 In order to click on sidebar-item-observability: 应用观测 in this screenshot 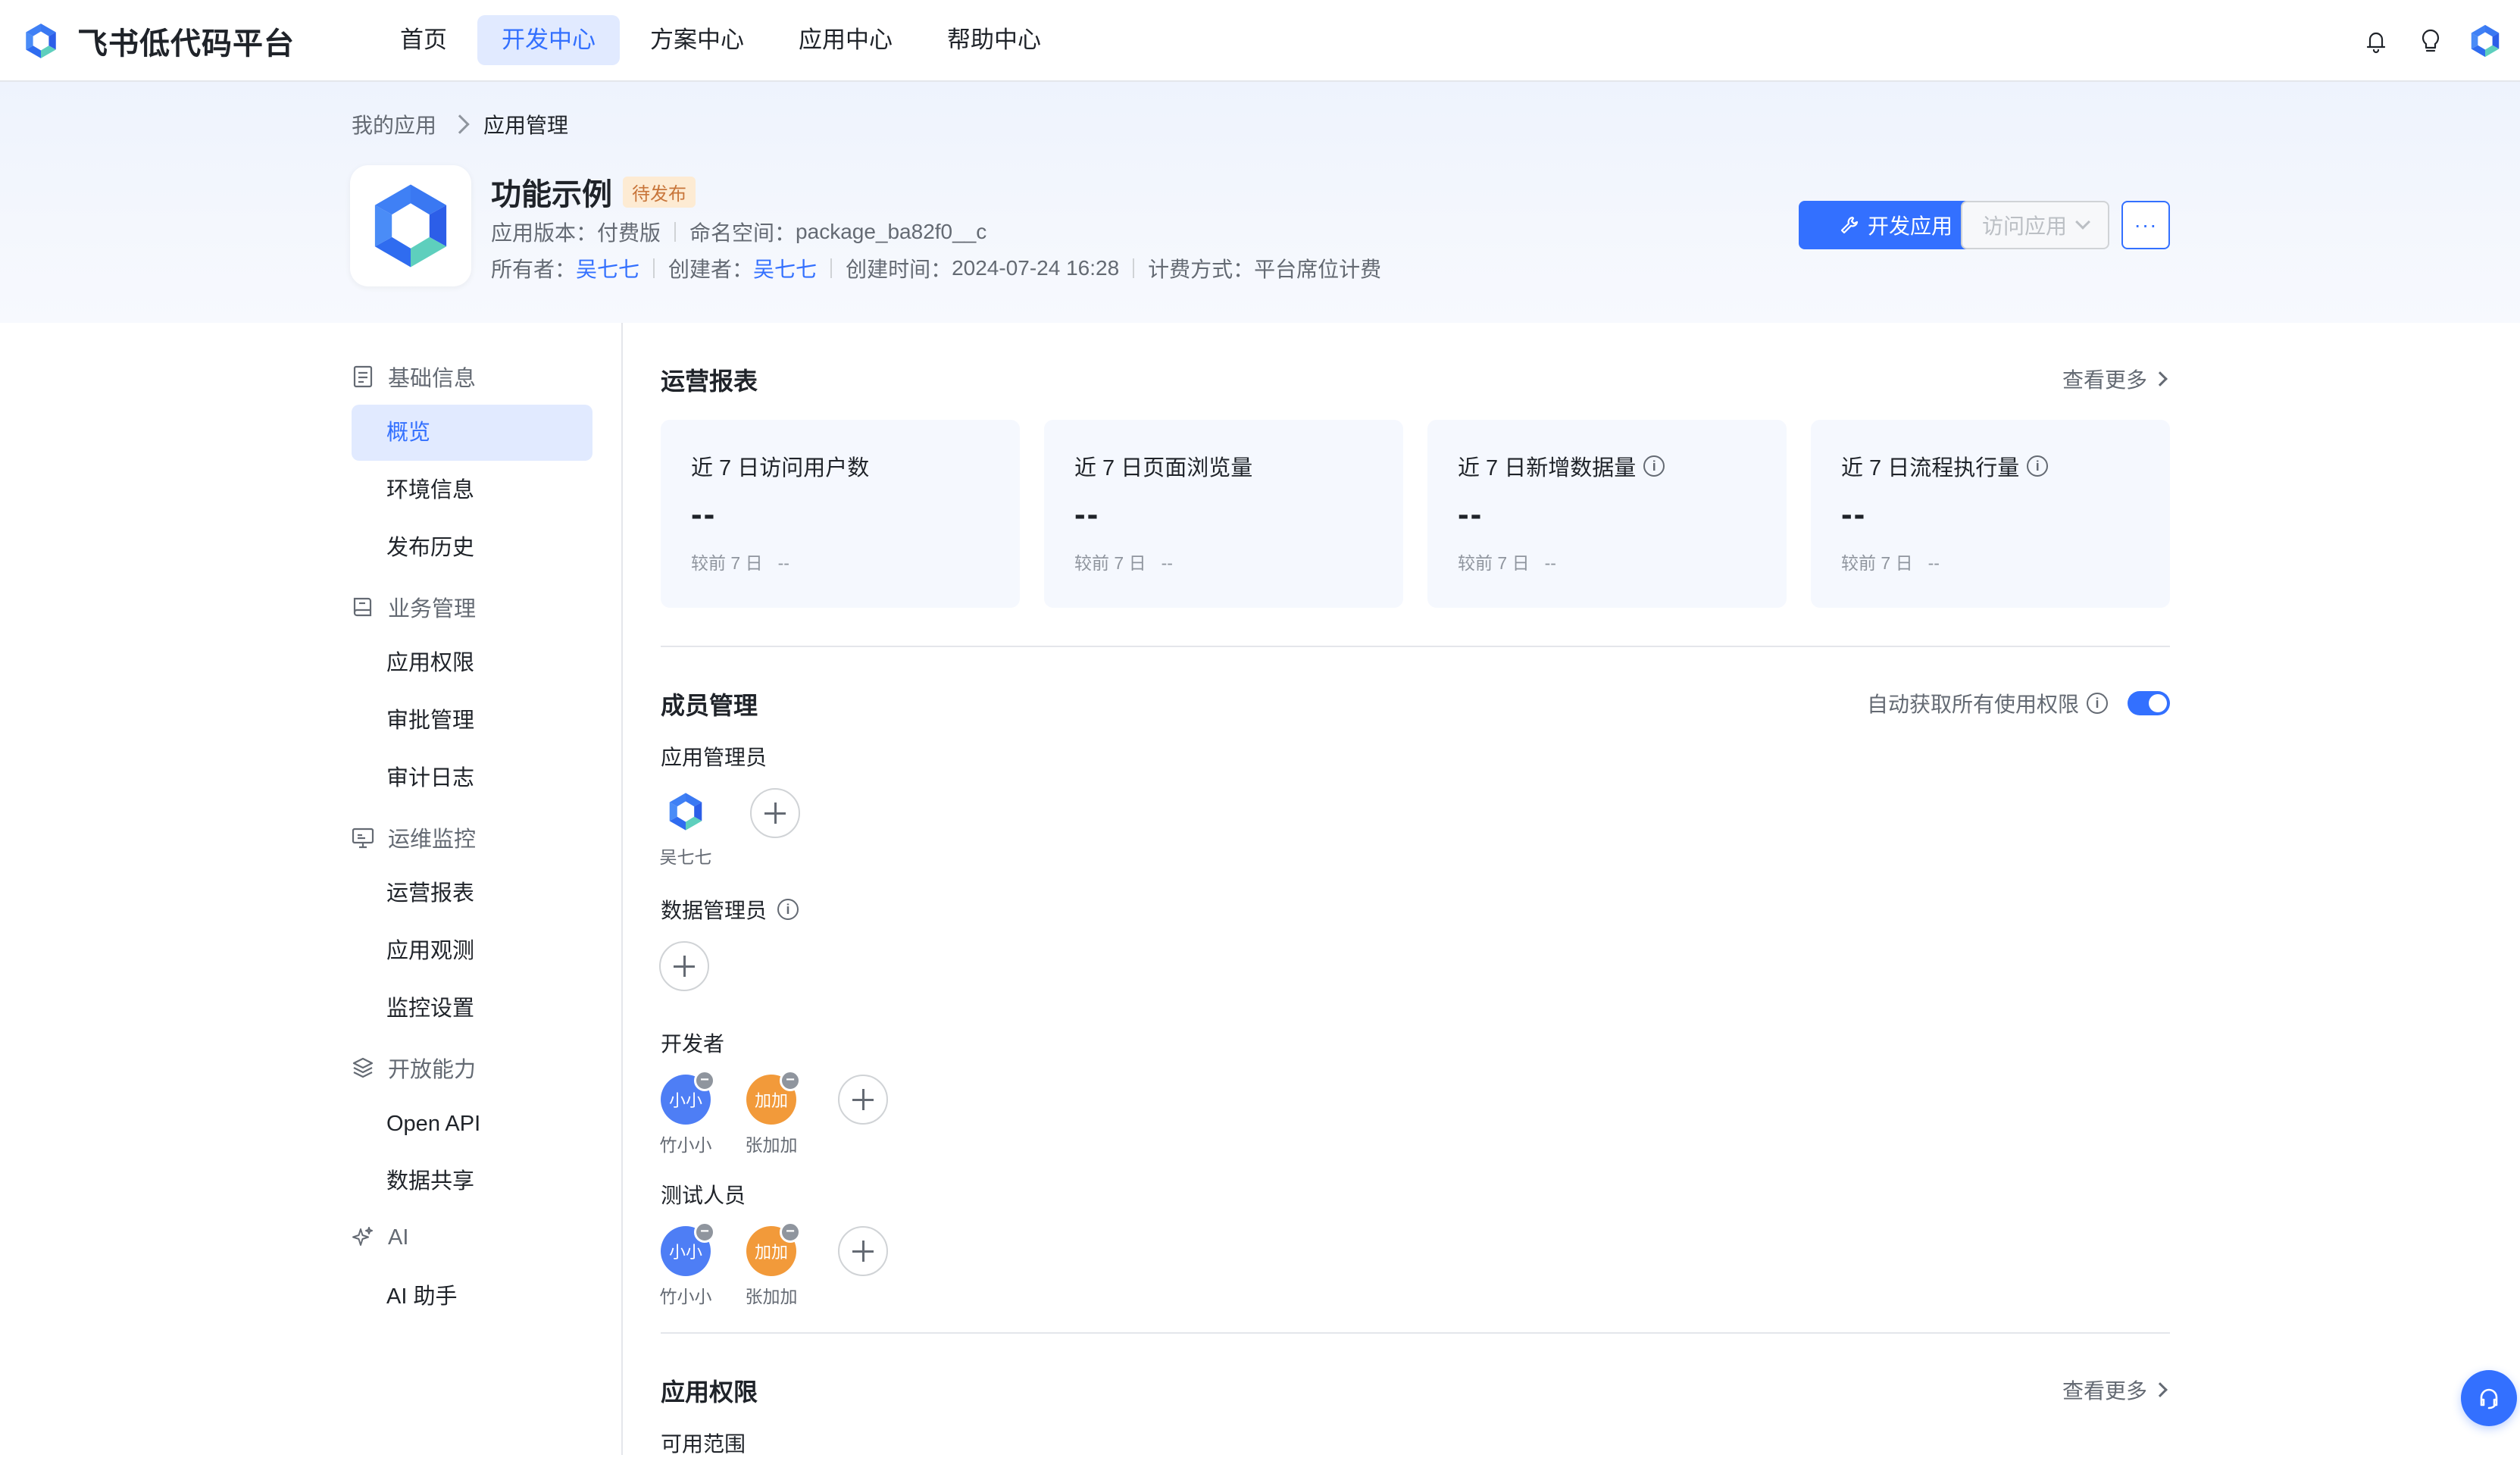, I will do `click(472, 951)`.